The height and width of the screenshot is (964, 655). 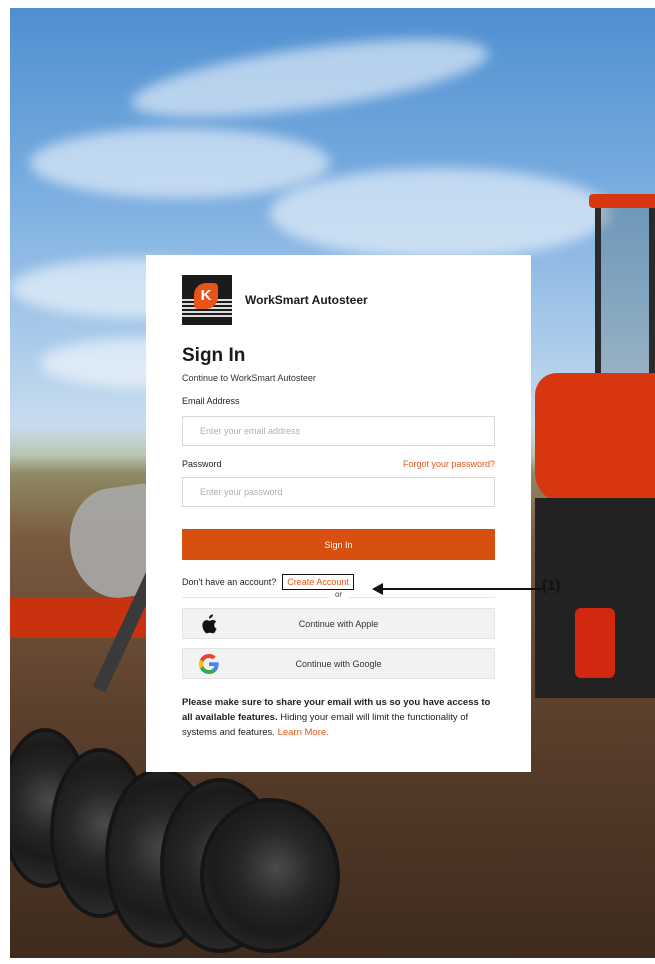 I want to click on callout-arrow-icon, so click(x=377, y=589).